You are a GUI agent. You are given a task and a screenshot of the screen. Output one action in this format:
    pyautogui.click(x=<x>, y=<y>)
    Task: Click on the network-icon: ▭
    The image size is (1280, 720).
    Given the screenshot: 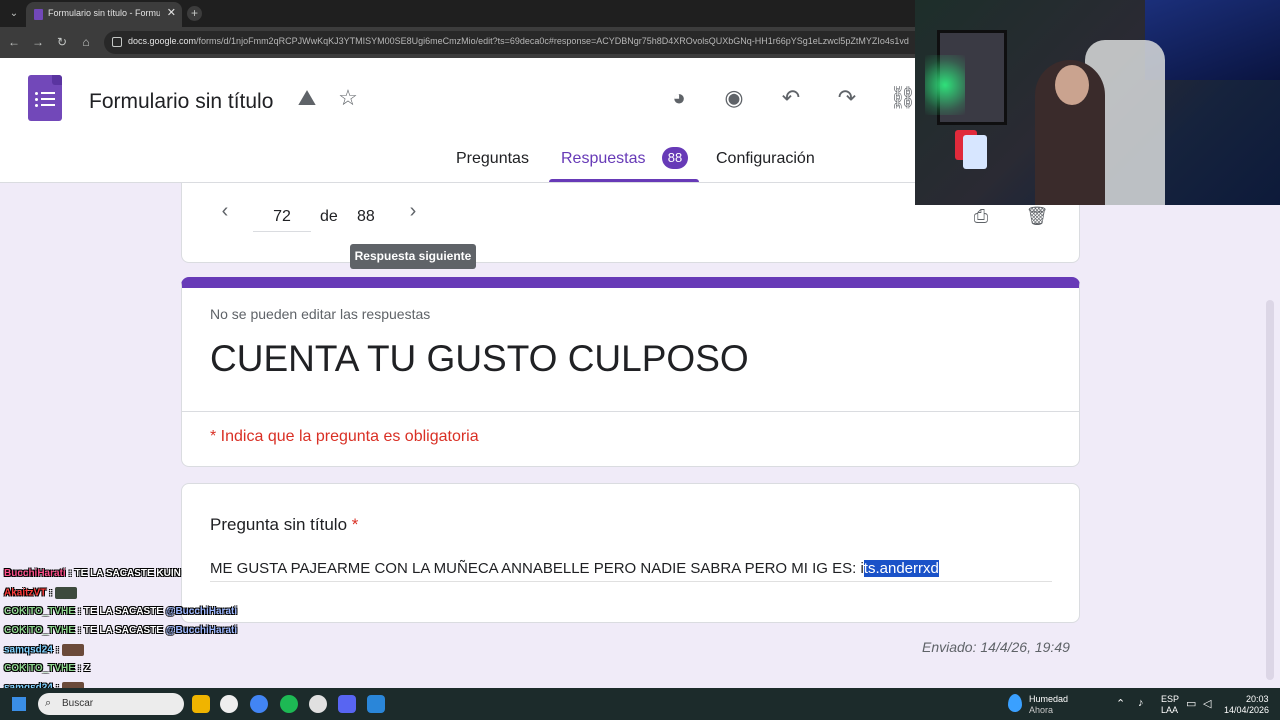 What is the action you would take?
    pyautogui.click(x=1191, y=703)
    